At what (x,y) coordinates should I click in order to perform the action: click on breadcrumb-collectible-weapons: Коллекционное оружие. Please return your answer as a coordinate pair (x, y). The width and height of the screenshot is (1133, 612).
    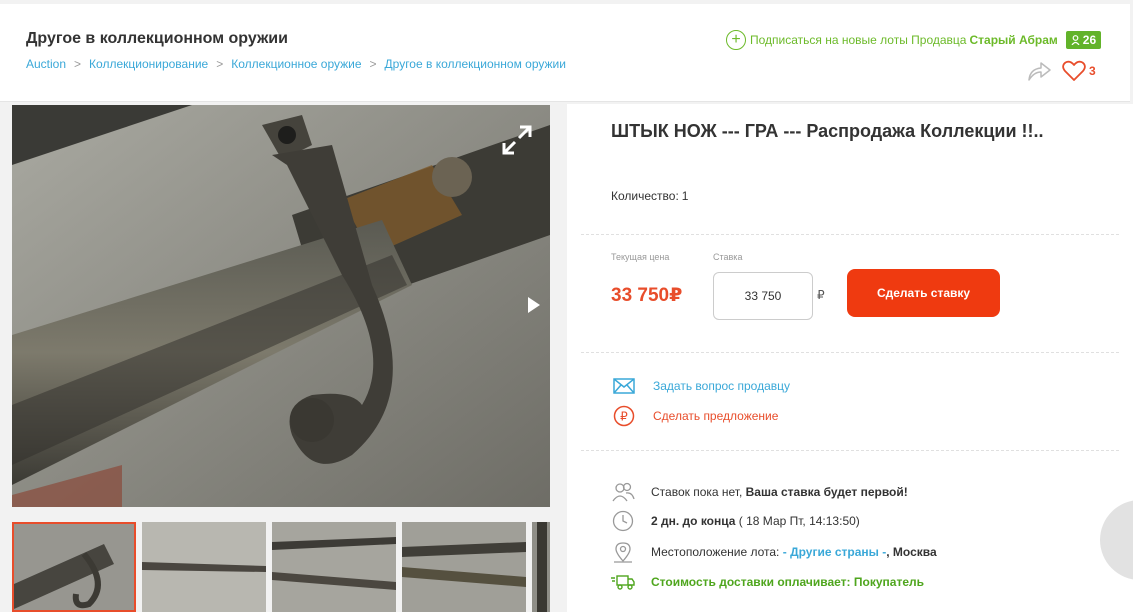
    Looking at the image, I should click on (296, 64).